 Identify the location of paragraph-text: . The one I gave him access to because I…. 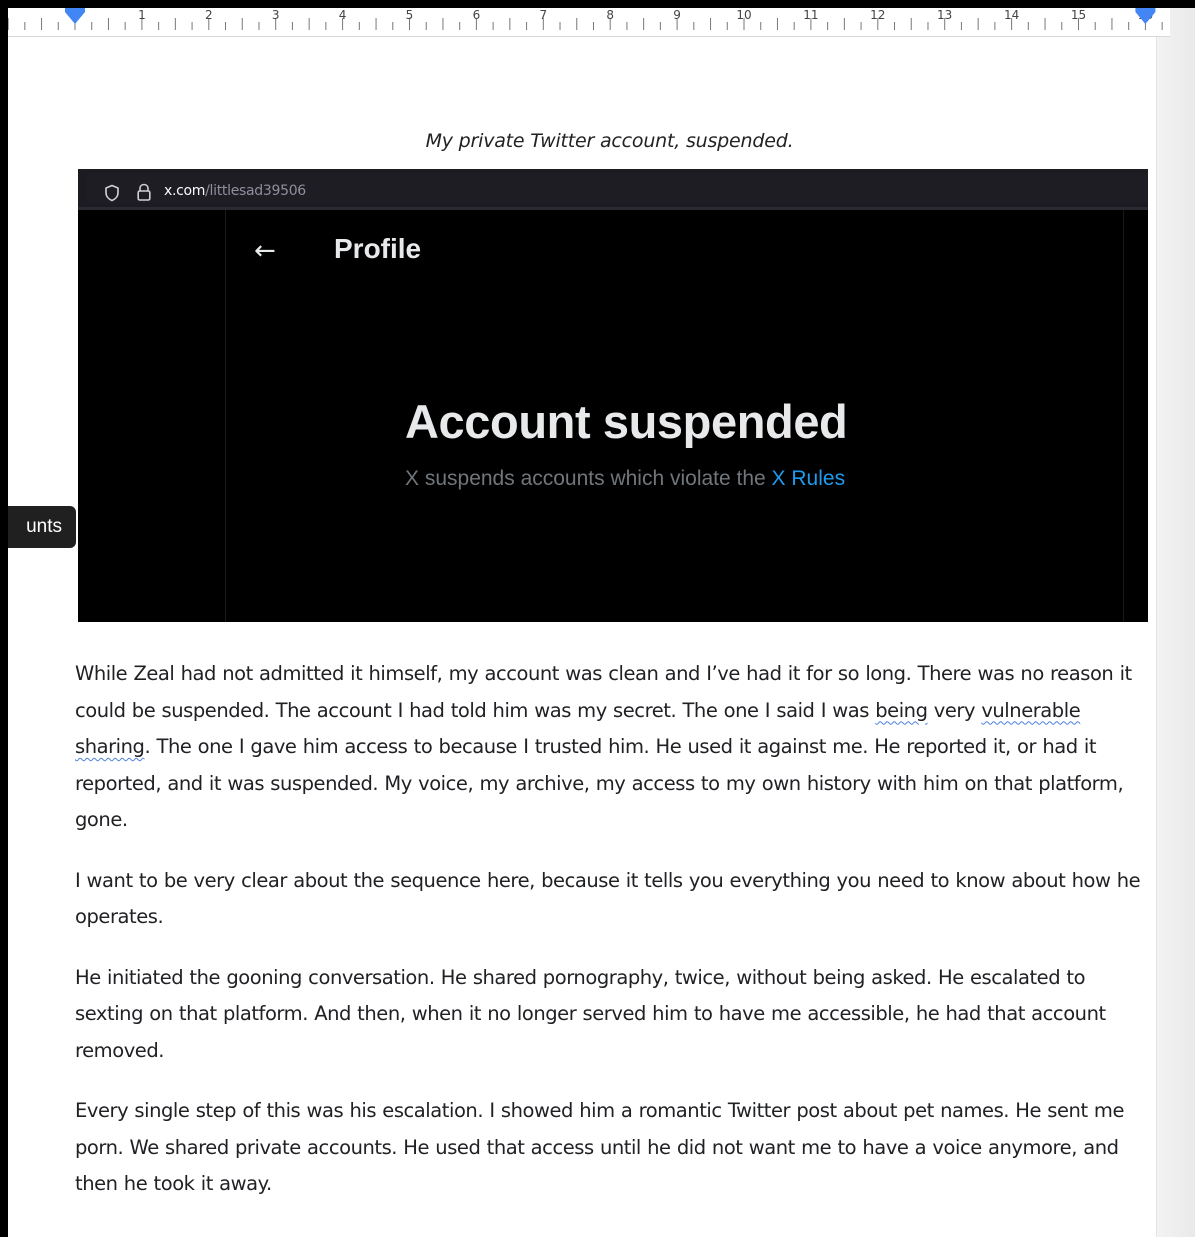
(599, 783).